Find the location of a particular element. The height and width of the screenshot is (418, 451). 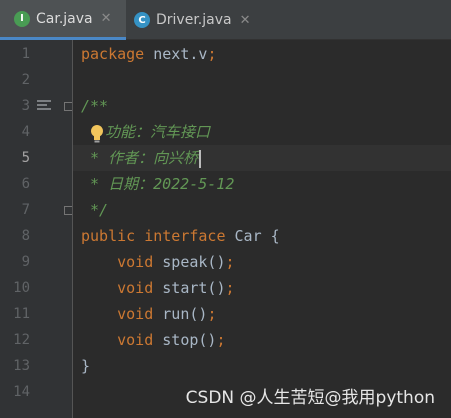

lightbulb-icon is located at coordinates (97, 134).